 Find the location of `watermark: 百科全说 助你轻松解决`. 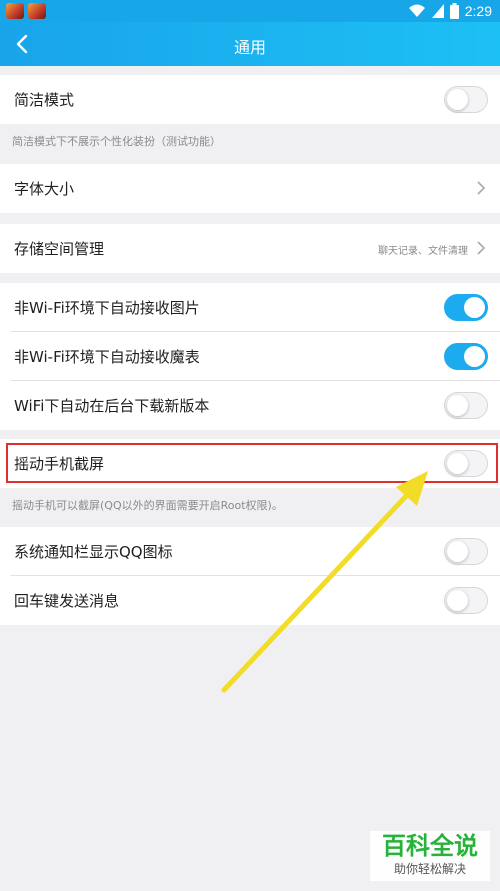

watermark: 百科全说 助你轻松解决 is located at coordinates (430, 856).